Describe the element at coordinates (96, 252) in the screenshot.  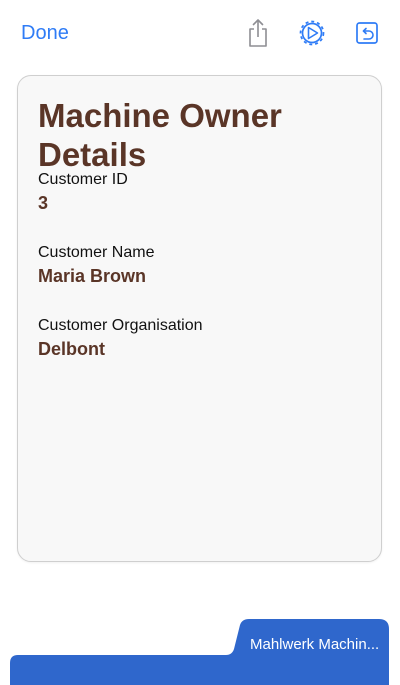
I see `customer-name-label: Customer Name` at that location.